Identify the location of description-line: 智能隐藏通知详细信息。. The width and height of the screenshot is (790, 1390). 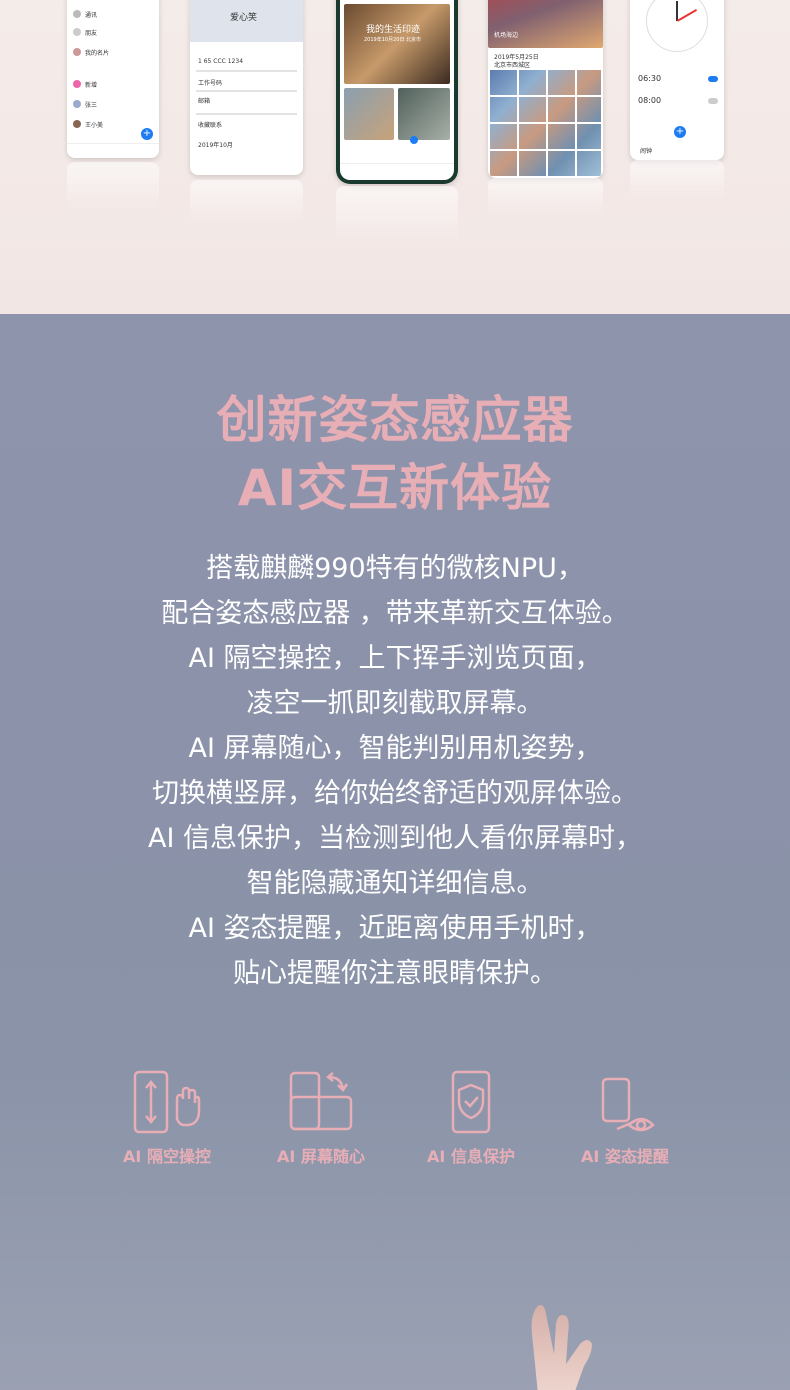
(395, 883).